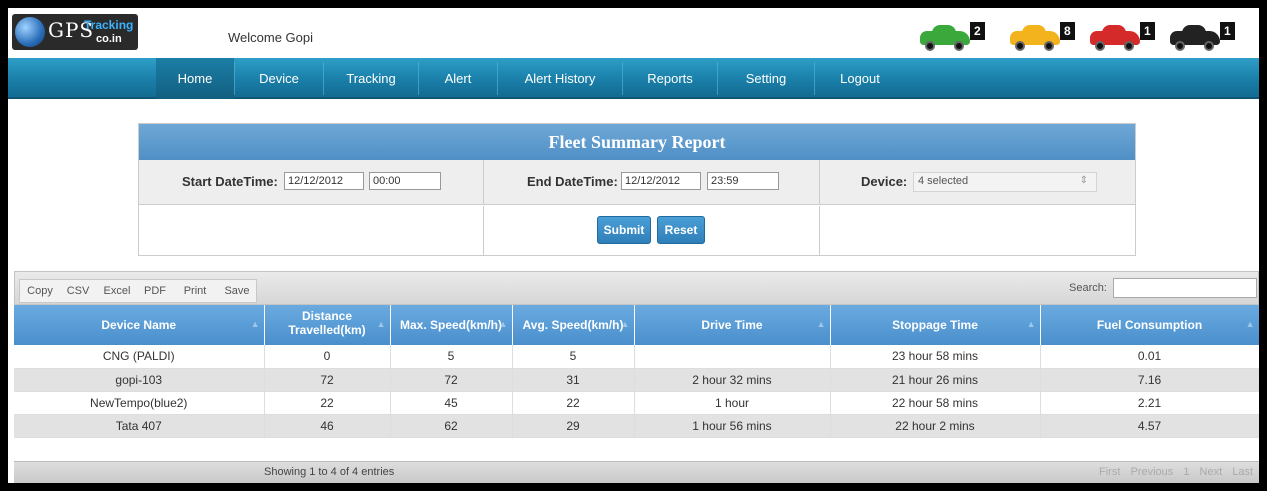 The image size is (1267, 491). Describe the element at coordinates (1109, 472) in the screenshot. I see `pager-first: First` at that location.